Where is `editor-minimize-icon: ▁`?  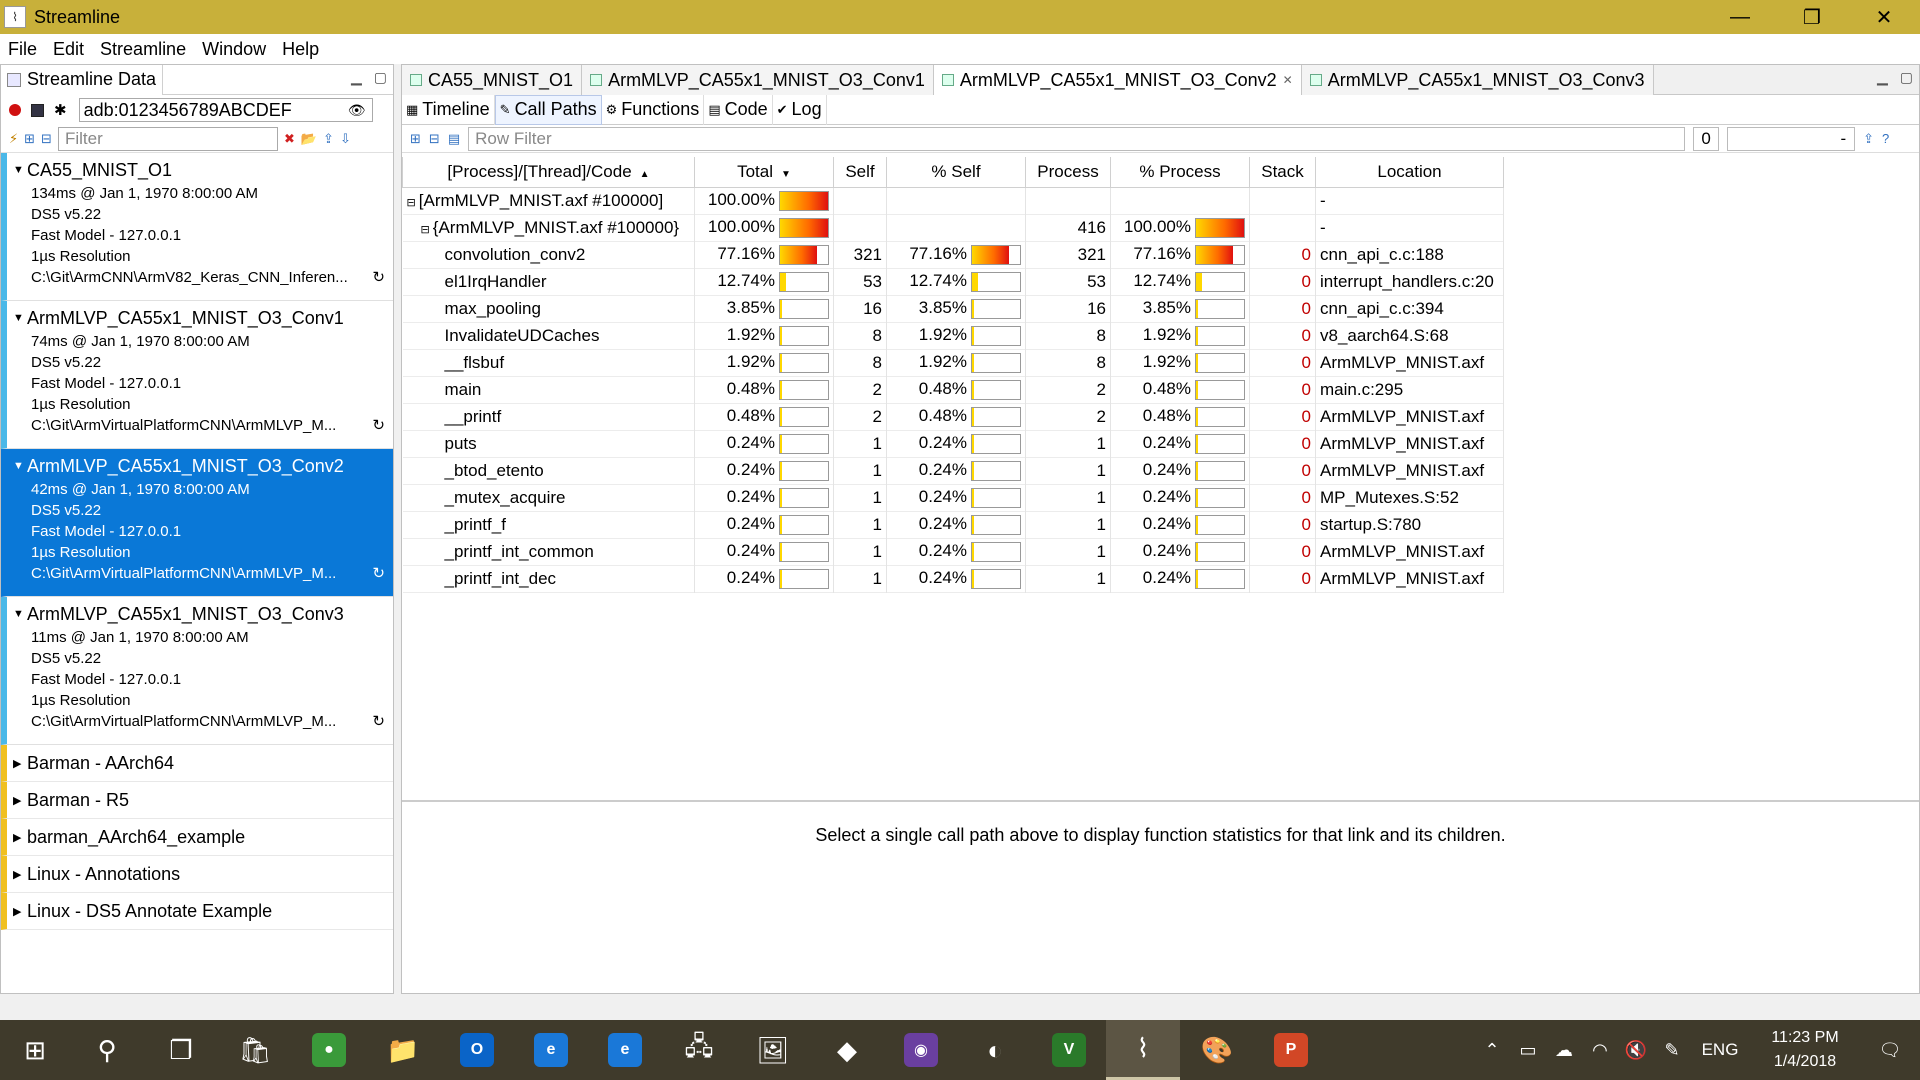 editor-minimize-icon: ▁ is located at coordinates (1882, 77).